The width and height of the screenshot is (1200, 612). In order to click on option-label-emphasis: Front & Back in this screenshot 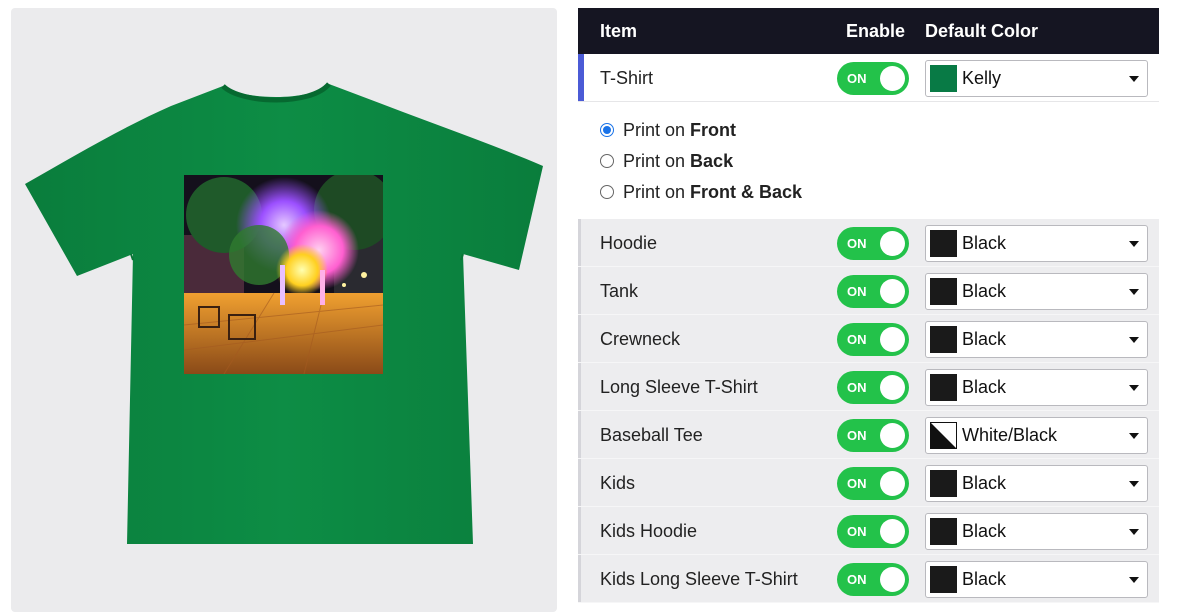, I will do `click(746, 192)`.